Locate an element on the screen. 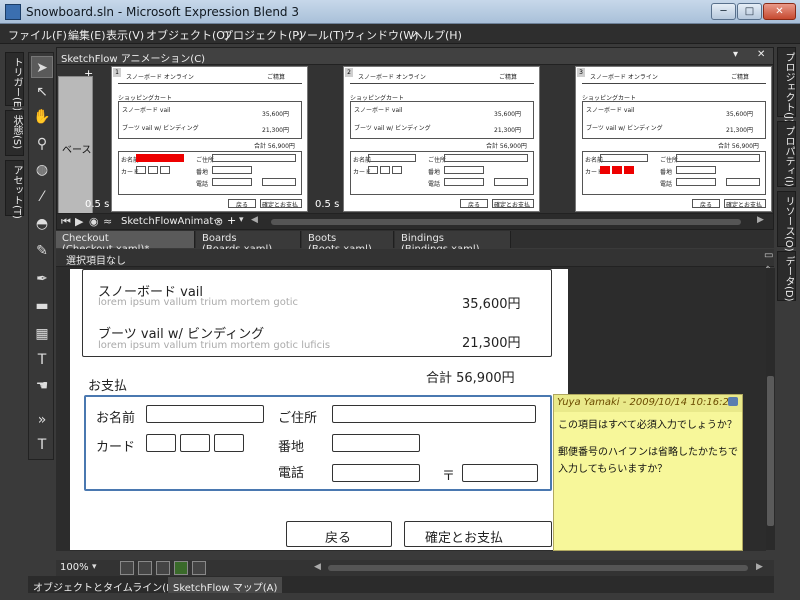 This screenshot has height=600, width=800. button-control-tool-icon: ☚ is located at coordinates (42, 386).